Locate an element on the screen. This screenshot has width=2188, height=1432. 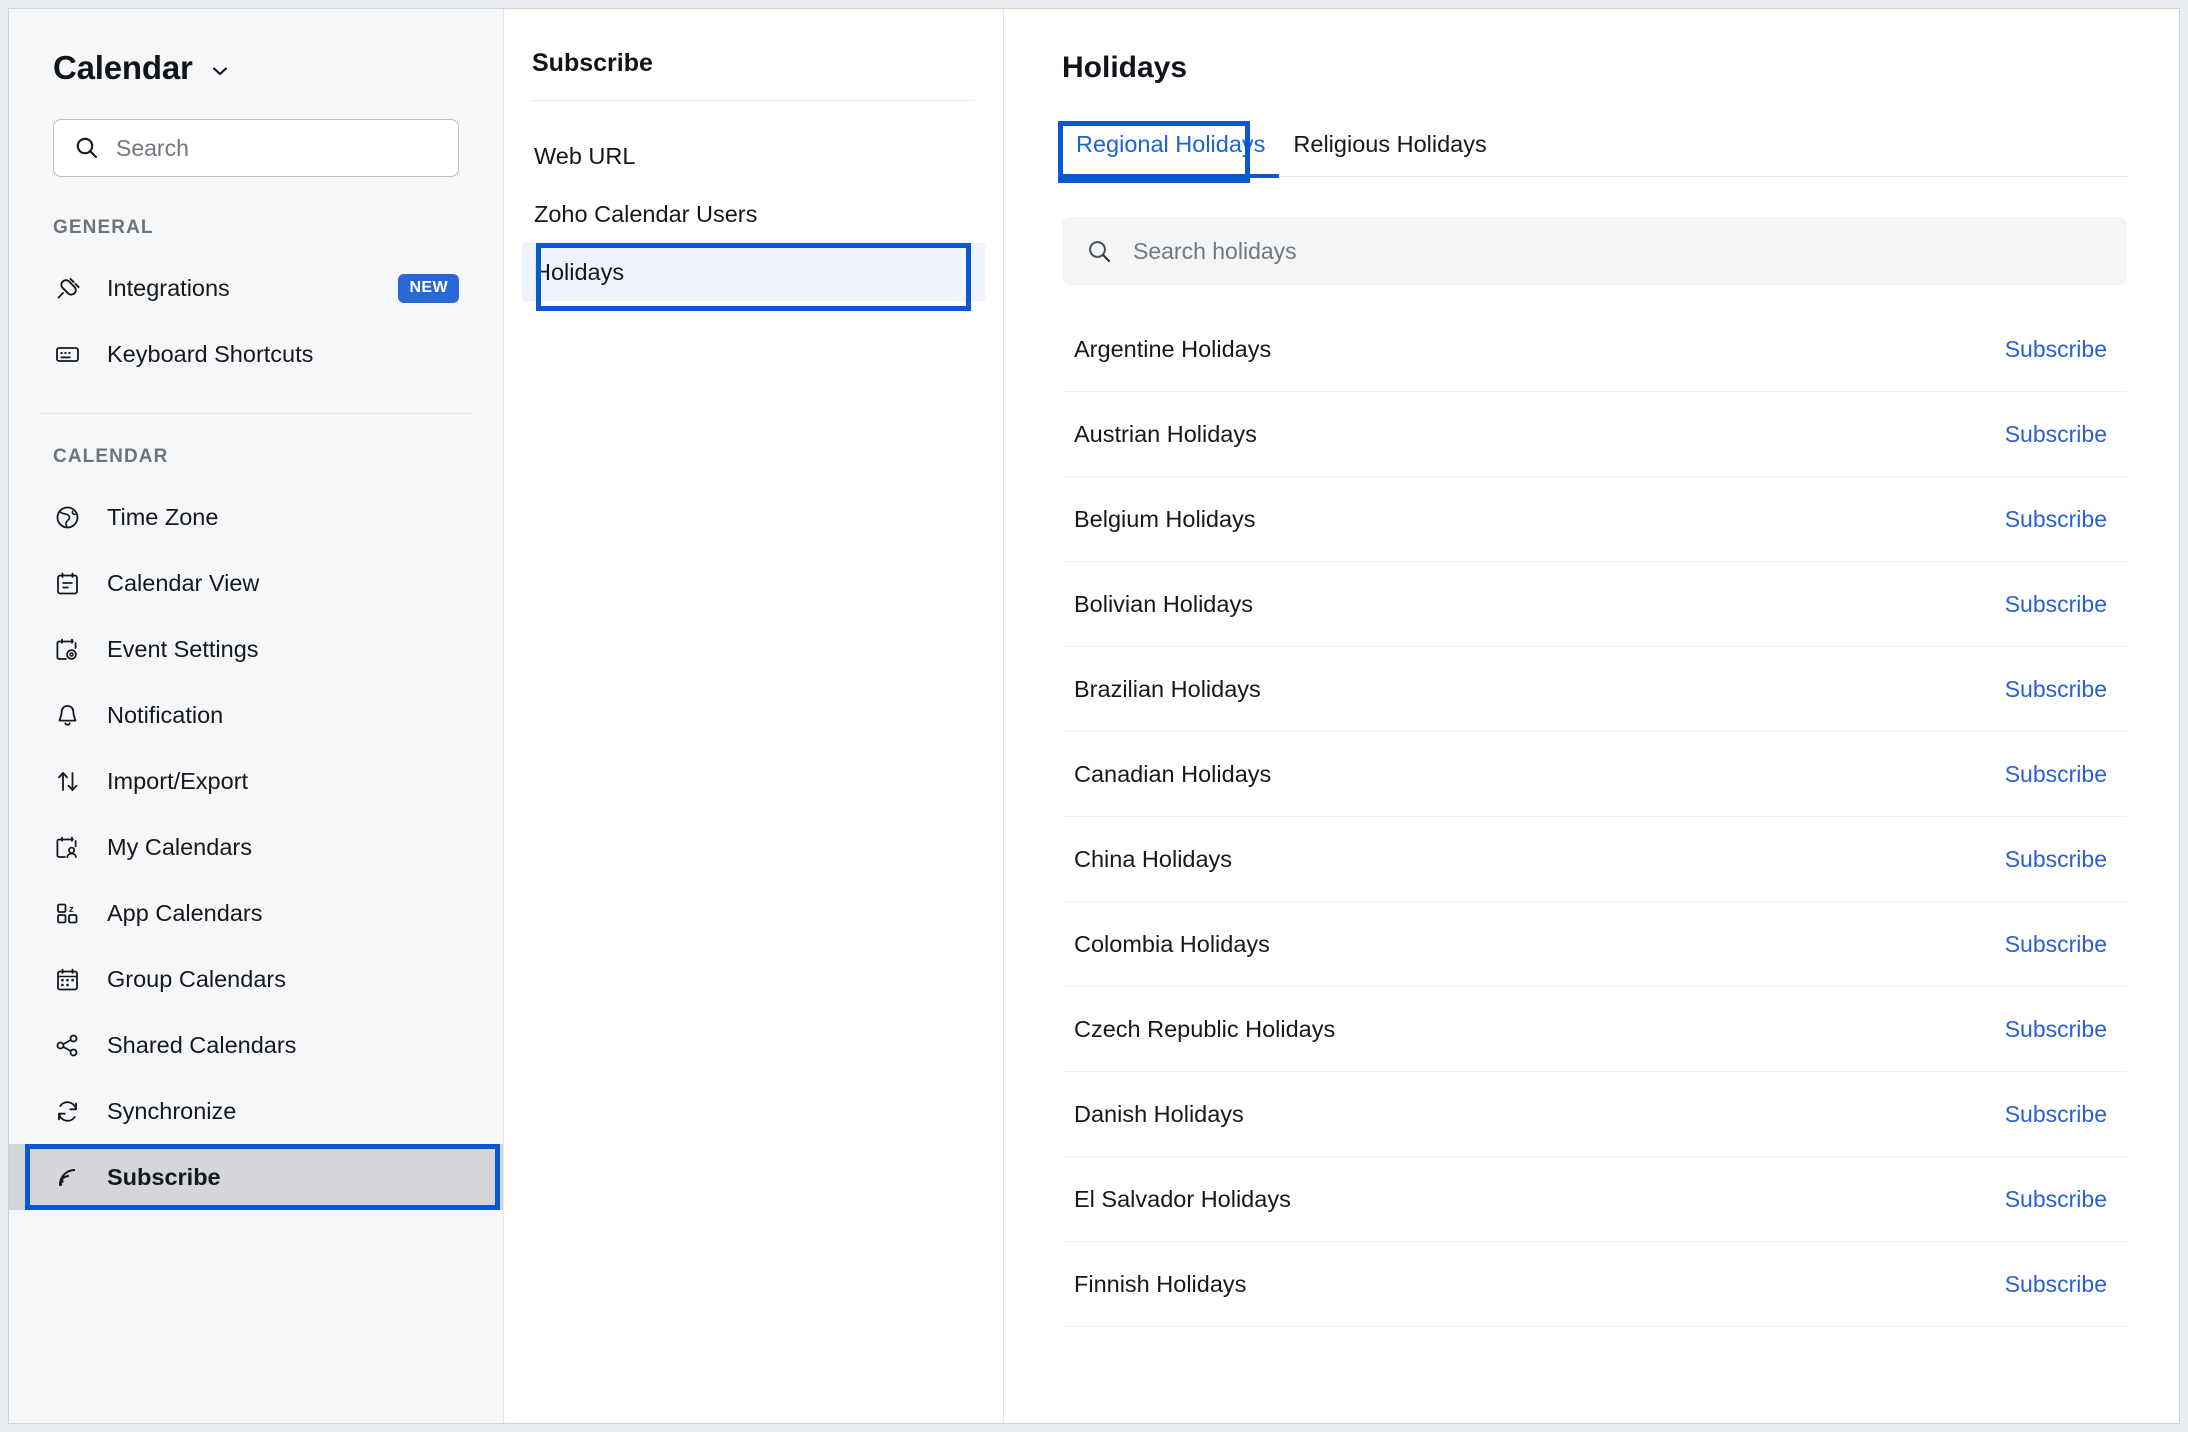
sidebar-divider is located at coordinates (256, 413).